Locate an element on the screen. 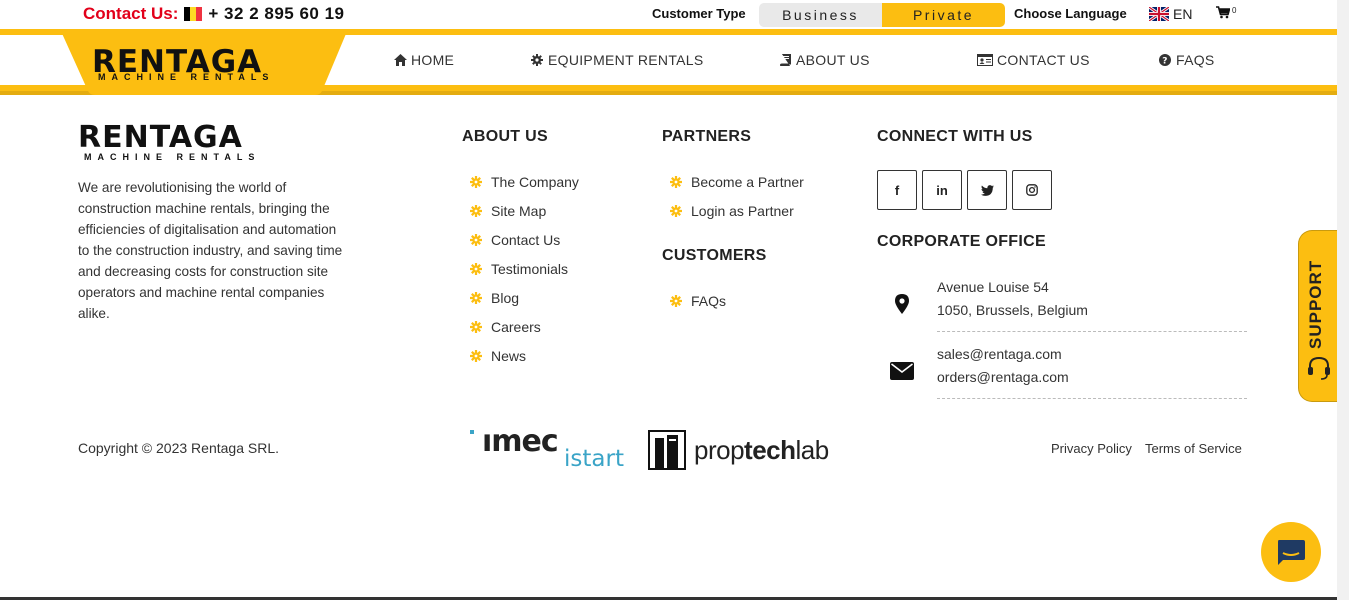 Image resolution: width=1349 pixels, height=600 pixels. nav-about-us-label: ABOUT US is located at coordinates (833, 60).